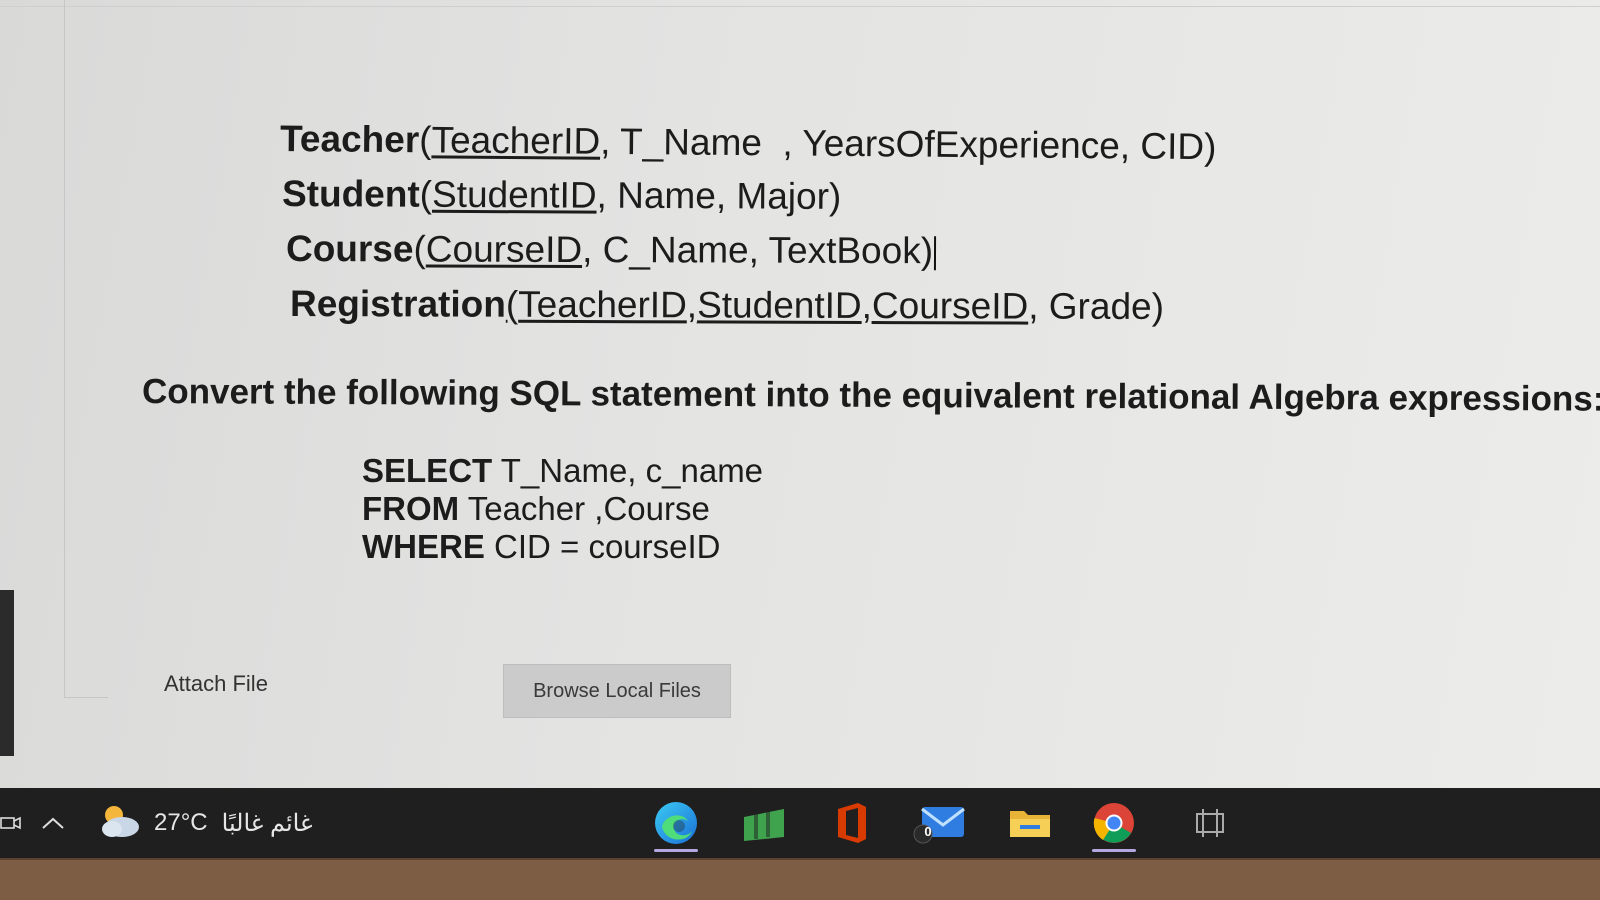 This screenshot has height=900, width=1600. Describe the element at coordinates (935, 253) in the screenshot. I see `text-cursor` at that location.